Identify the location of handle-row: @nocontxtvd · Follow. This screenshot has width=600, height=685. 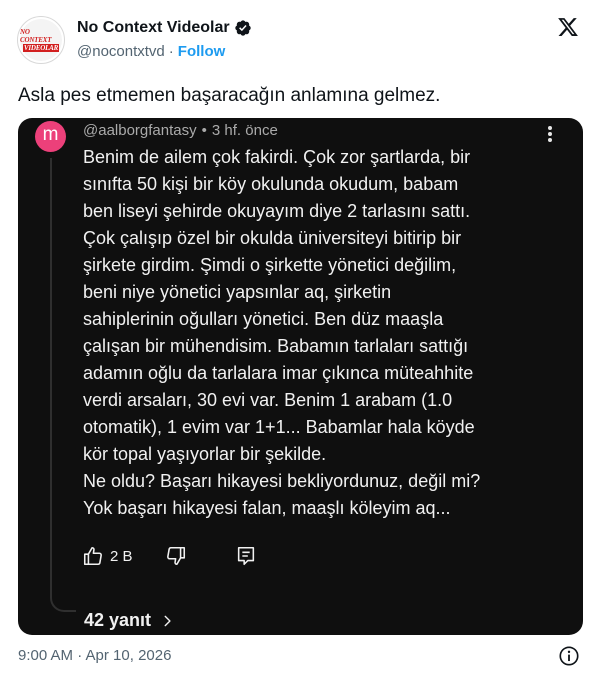
(164, 51).